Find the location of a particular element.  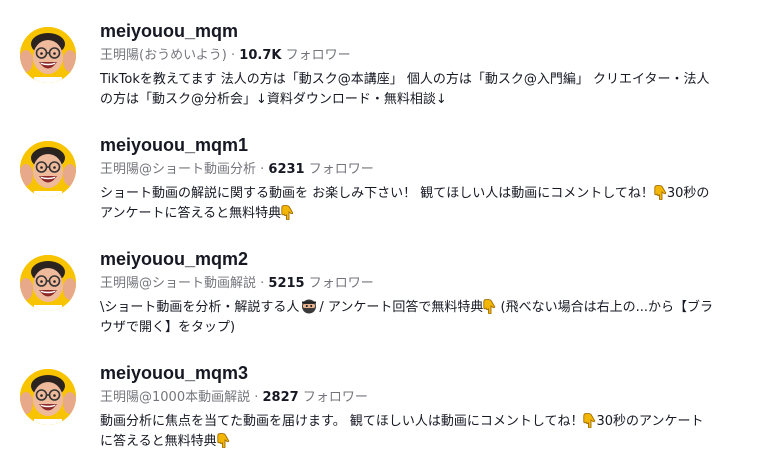

user-meta: 王明陽@ショート動画解説 · 5215 フォロワー is located at coordinates (237, 284).